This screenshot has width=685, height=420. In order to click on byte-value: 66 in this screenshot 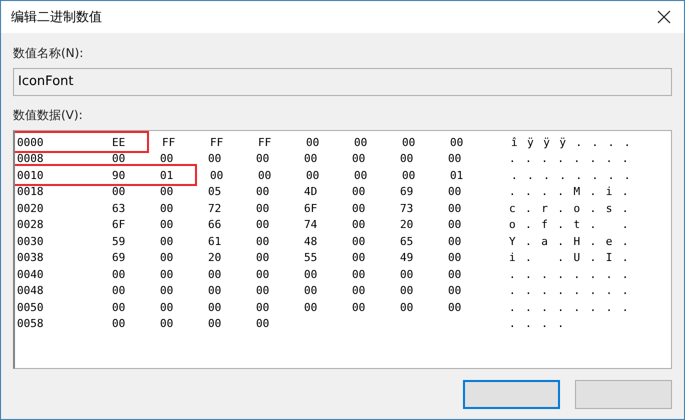, I will do `click(215, 225)`.